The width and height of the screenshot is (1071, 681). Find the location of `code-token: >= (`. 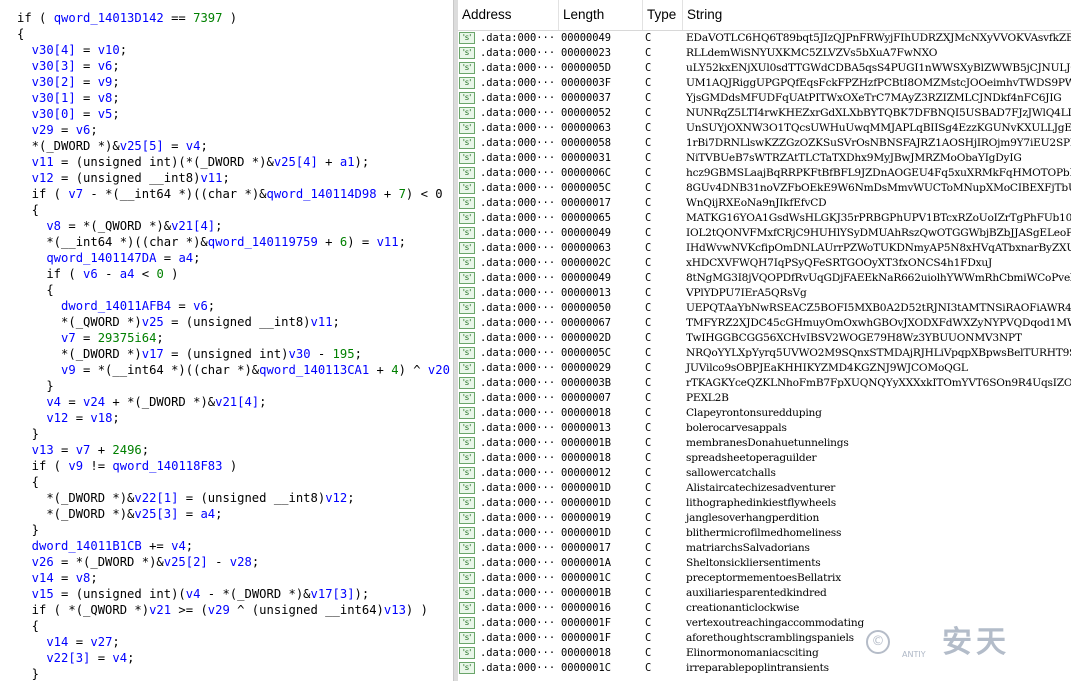

code-token: >= ( is located at coordinates (189, 610).